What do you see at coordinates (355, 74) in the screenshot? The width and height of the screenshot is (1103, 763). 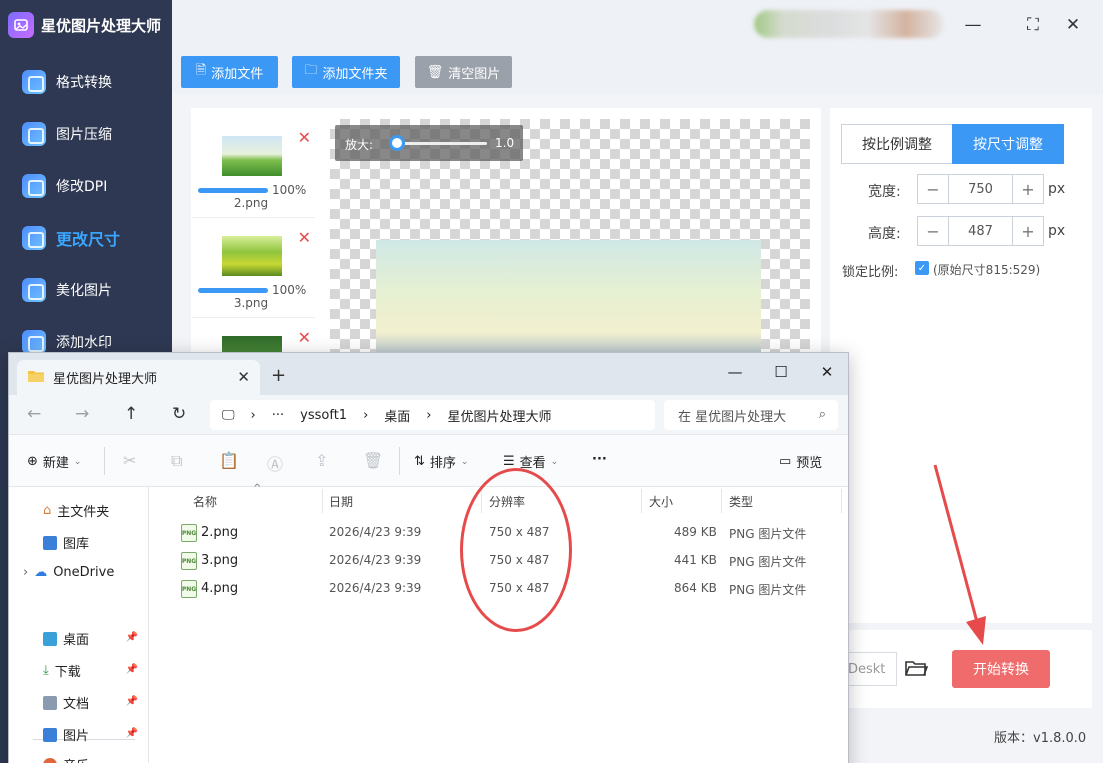 I see `add-folder-label: 添加文件夹` at bounding box center [355, 74].